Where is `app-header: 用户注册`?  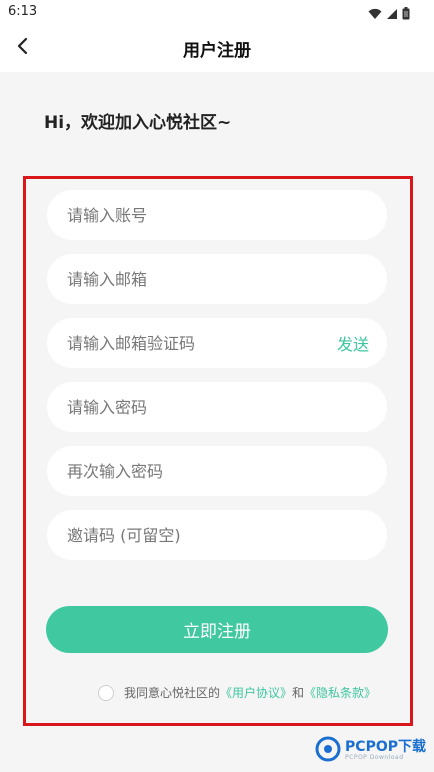 app-header: 用户注册 is located at coordinates (217, 48).